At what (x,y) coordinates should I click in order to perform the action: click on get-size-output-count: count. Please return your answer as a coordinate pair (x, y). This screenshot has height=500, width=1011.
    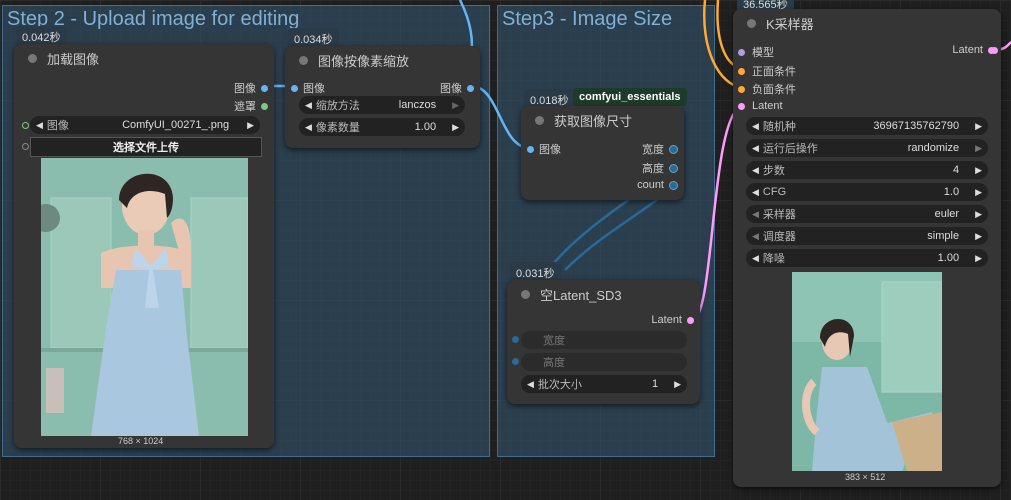
    Looking at the image, I should click on (657, 185).